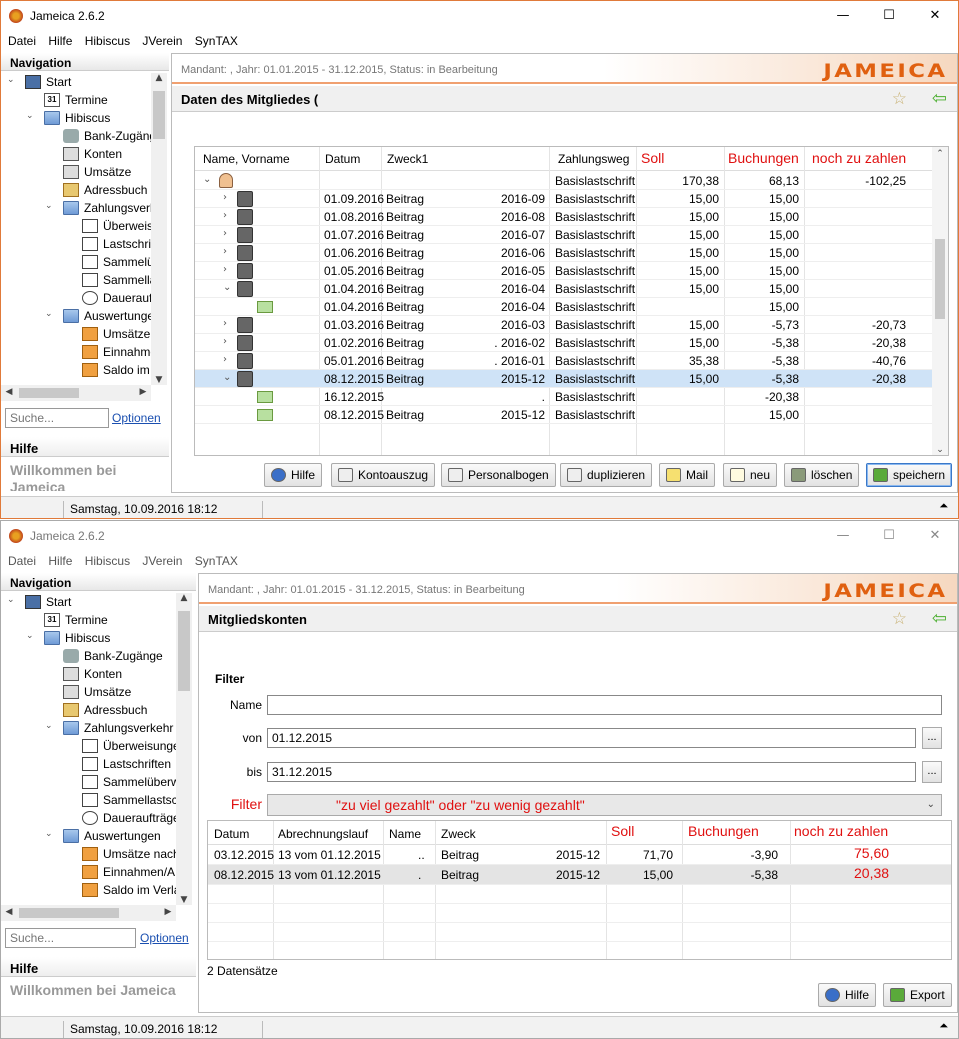 The image size is (959, 1039). I want to click on tree-item-daueraufträge: Daueraufträge, so click(88, 818).